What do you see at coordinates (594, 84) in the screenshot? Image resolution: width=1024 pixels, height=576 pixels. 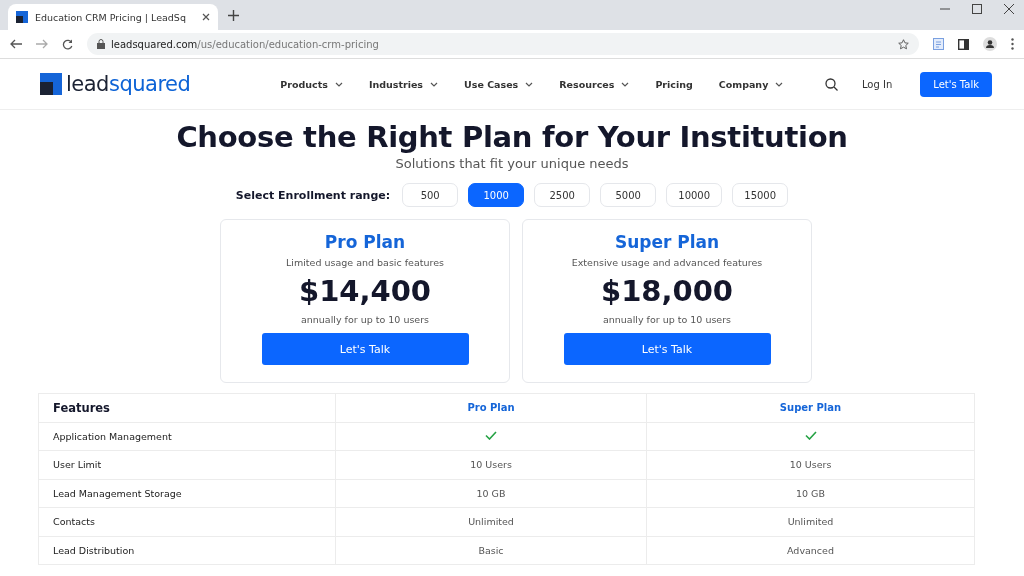 I see `nav-menu-item: Resources` at bounding box center [594, 84].